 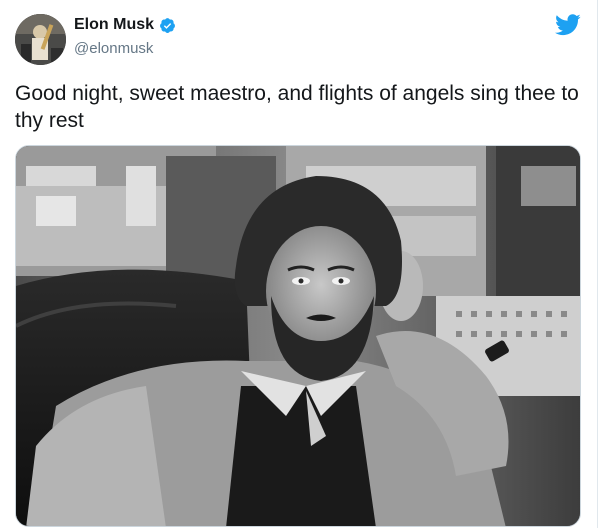 I want to click on author-name-row: Elon Musk, so click(x=125, y=25).